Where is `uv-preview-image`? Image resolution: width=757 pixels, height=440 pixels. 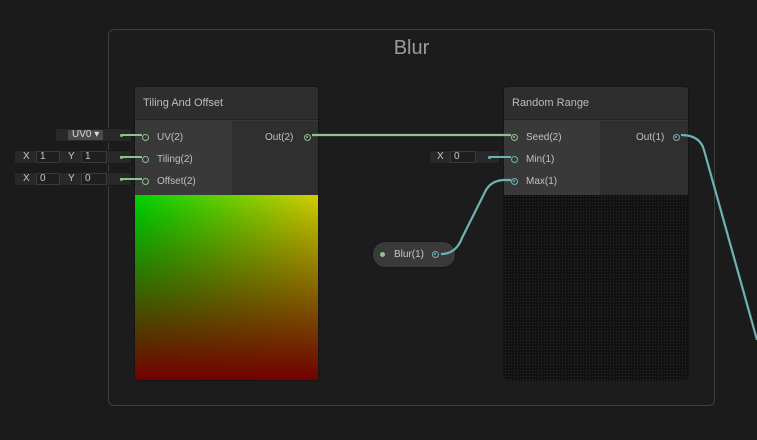 uv-preview-image is located at coordinates (226, 287).